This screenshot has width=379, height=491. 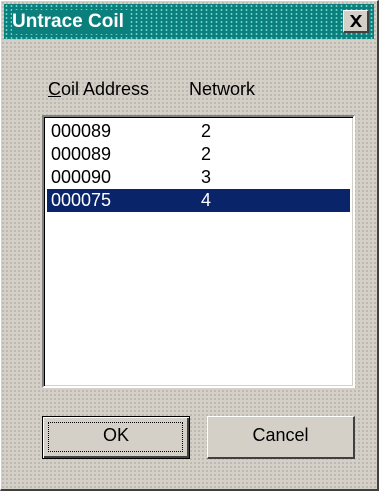 I want to click on ok-button-label: OK, so click(x=115, y=435).